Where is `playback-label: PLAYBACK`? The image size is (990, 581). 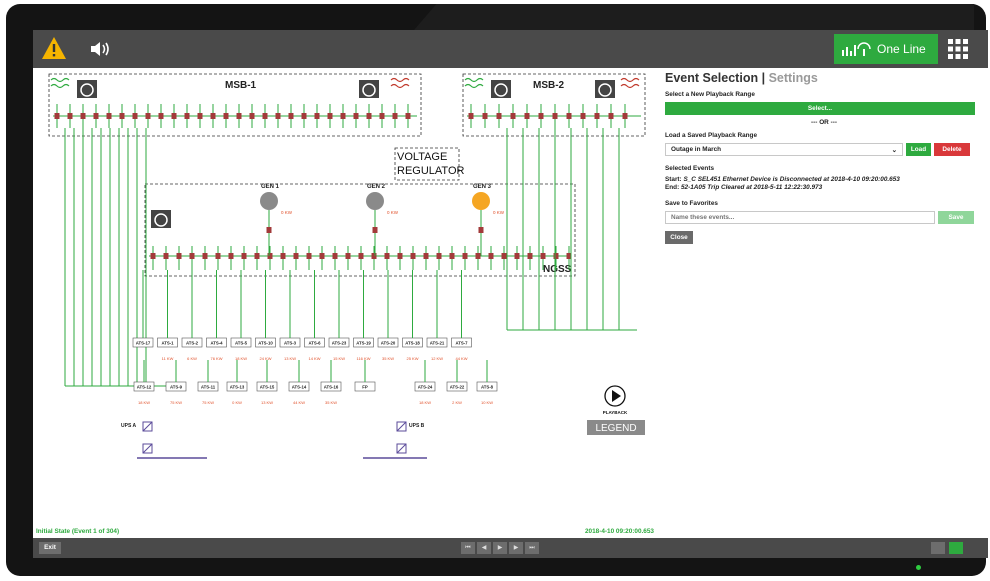
playback-label: PLAYBACK is located at coordinates (615, 412).